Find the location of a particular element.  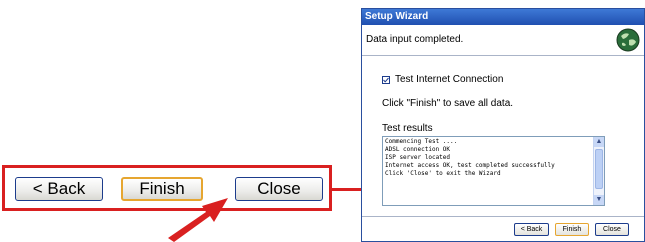

test-connection-checkbox is located at coordinates (386, 79).